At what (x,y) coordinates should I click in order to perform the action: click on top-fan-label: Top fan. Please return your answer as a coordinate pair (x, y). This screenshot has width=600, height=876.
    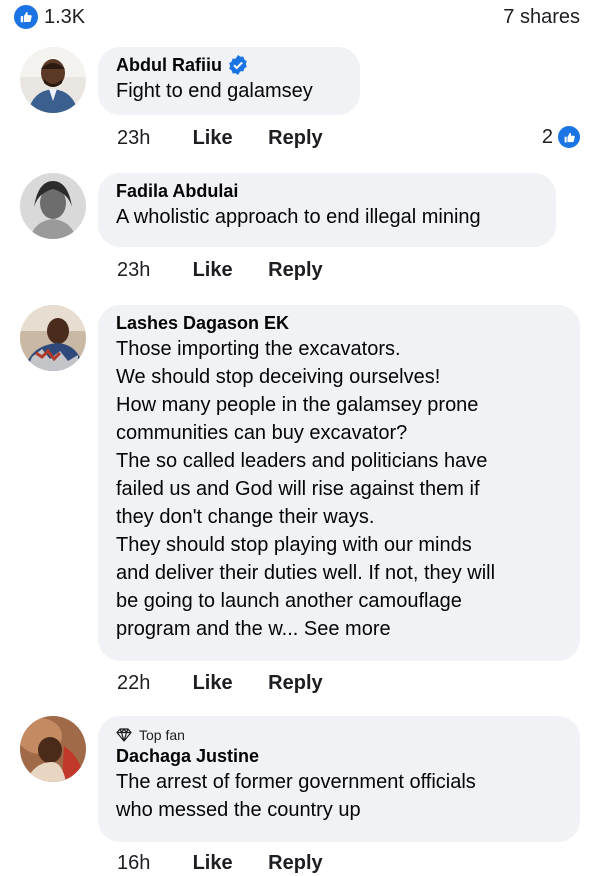
    Looking at the image, I should click on (162, 735).